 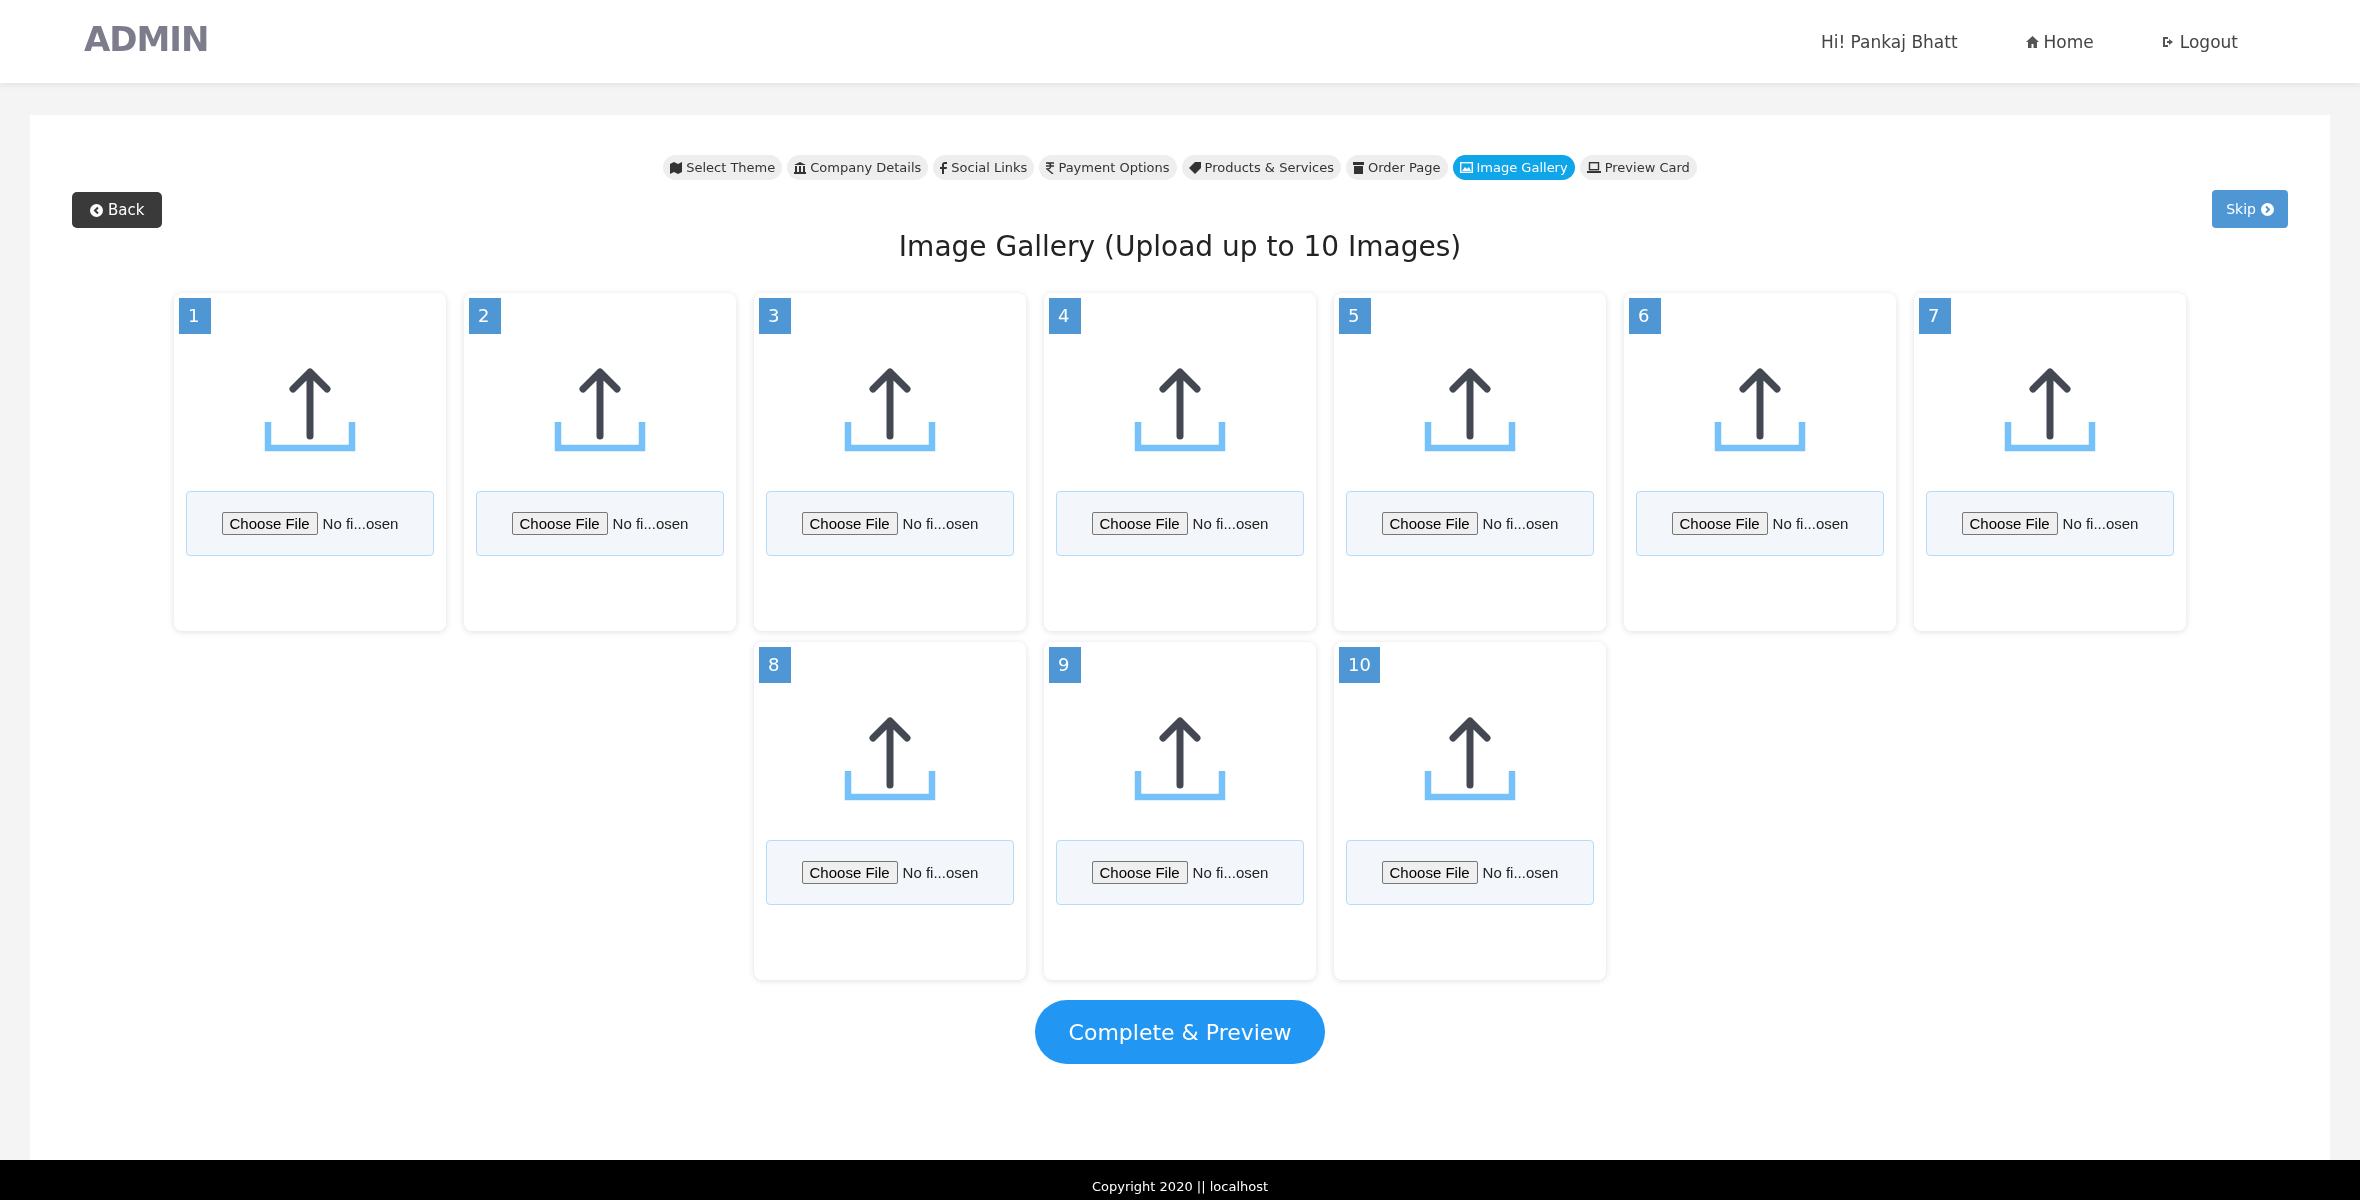 I want to click on image-number-badge: 10, so click(x=1359, y=665).